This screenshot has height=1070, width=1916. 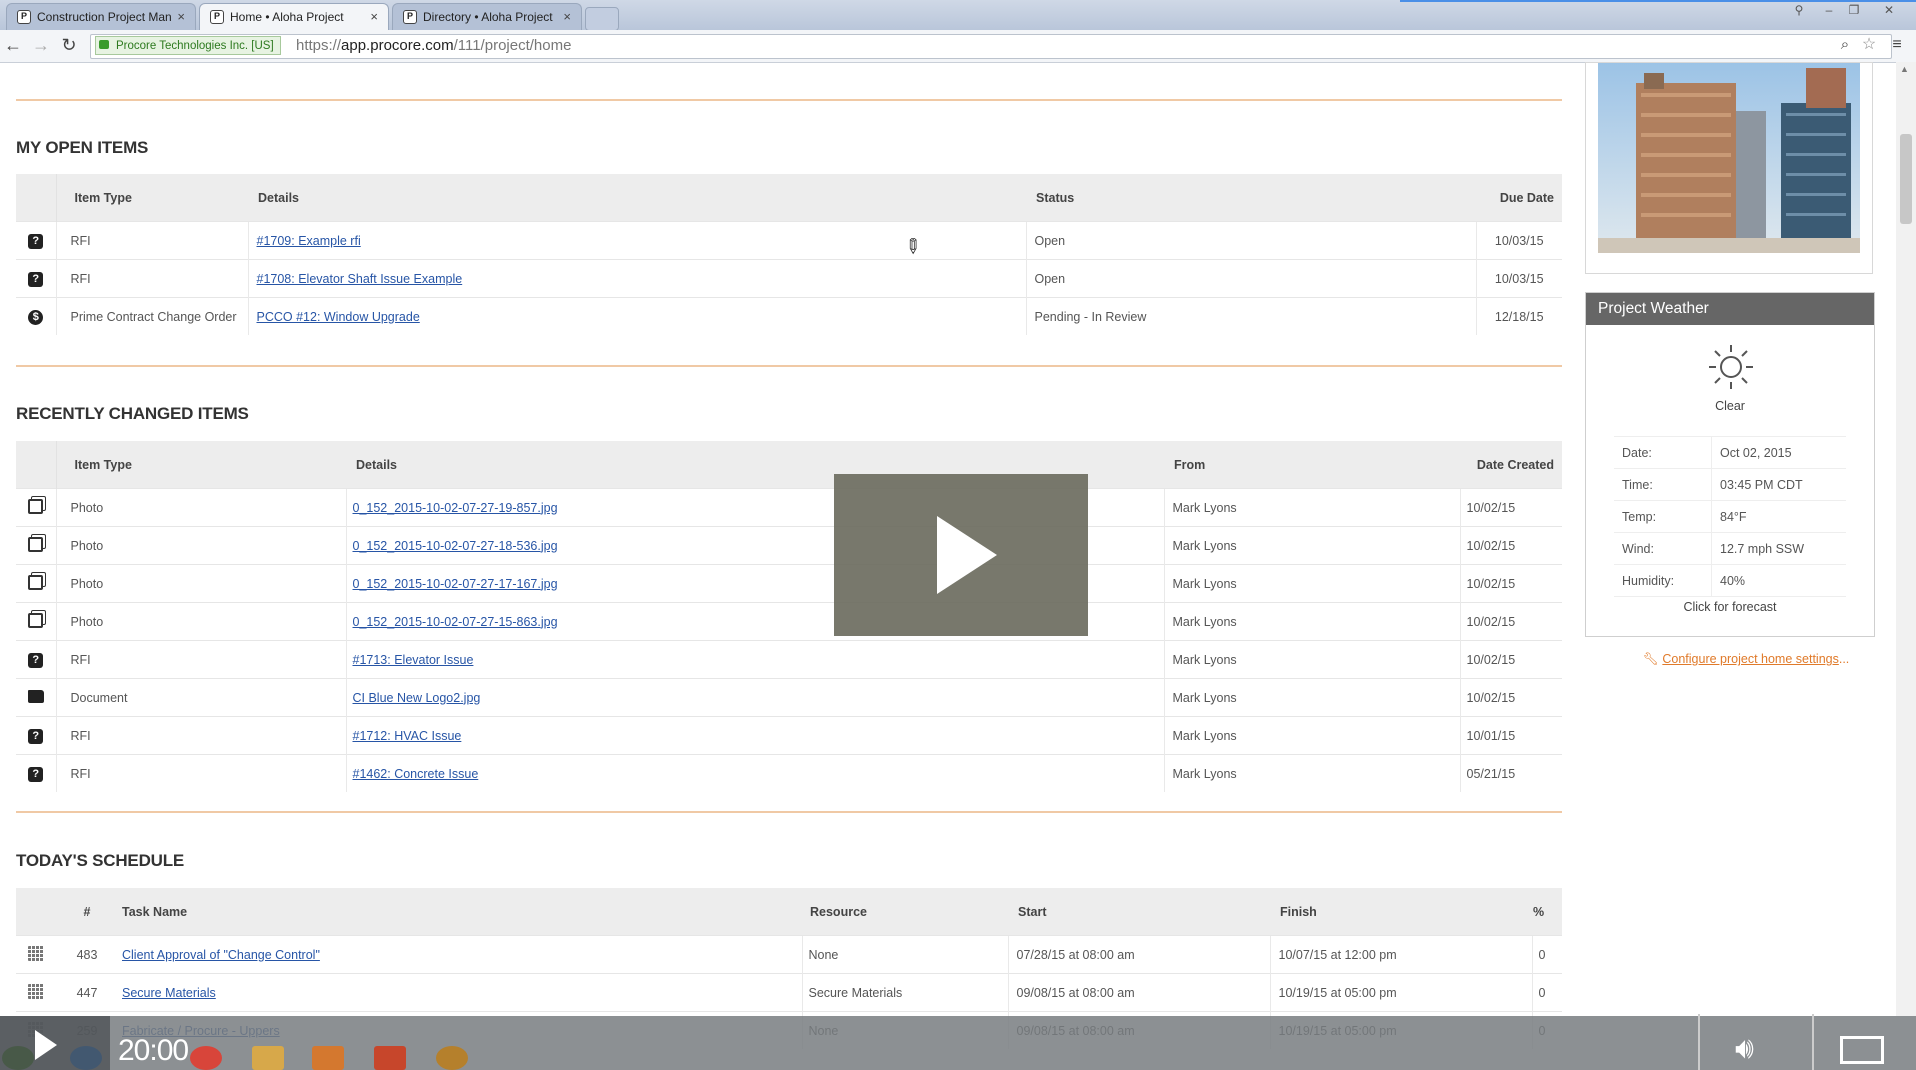 What do you see at coordinates (1731, 367) in the screenshot?
I see `sun-icon` at bounding box center [1731, 367].